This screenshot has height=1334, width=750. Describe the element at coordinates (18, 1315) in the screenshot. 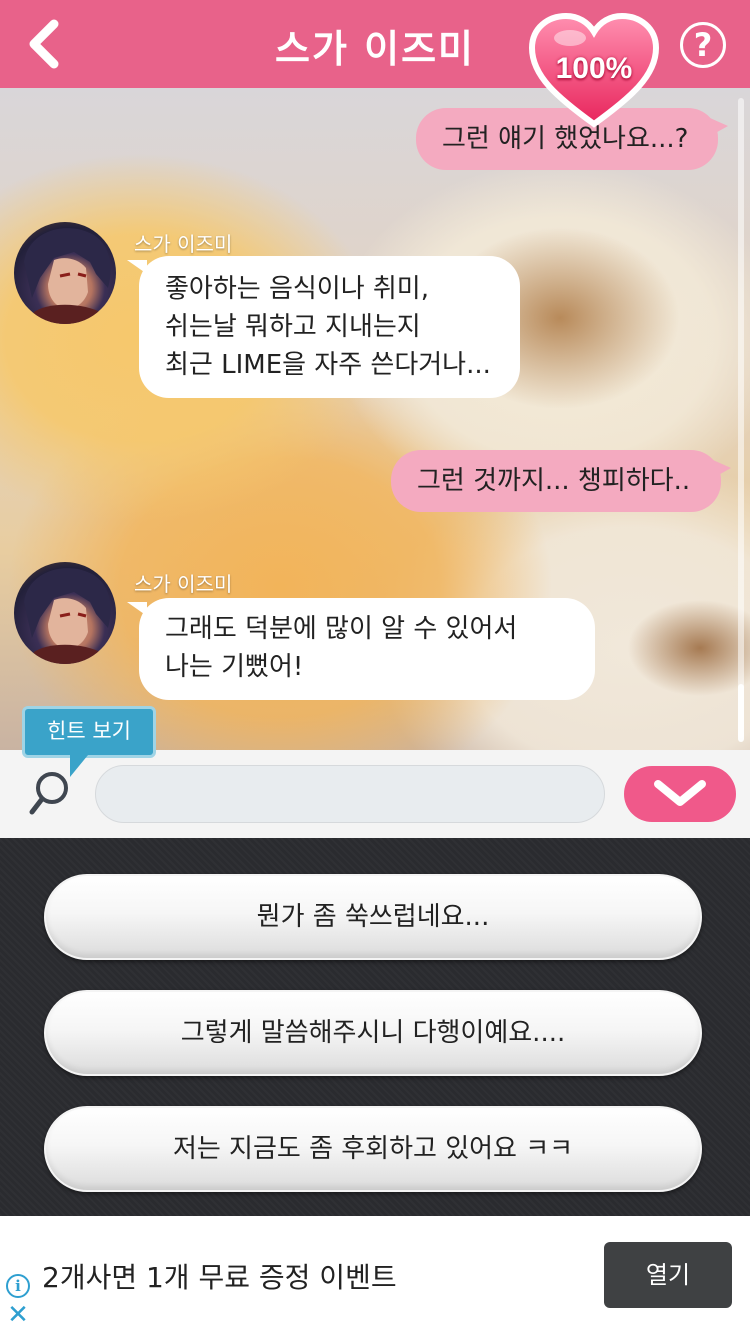

I see `ad-close-icon: ✕` at that location.